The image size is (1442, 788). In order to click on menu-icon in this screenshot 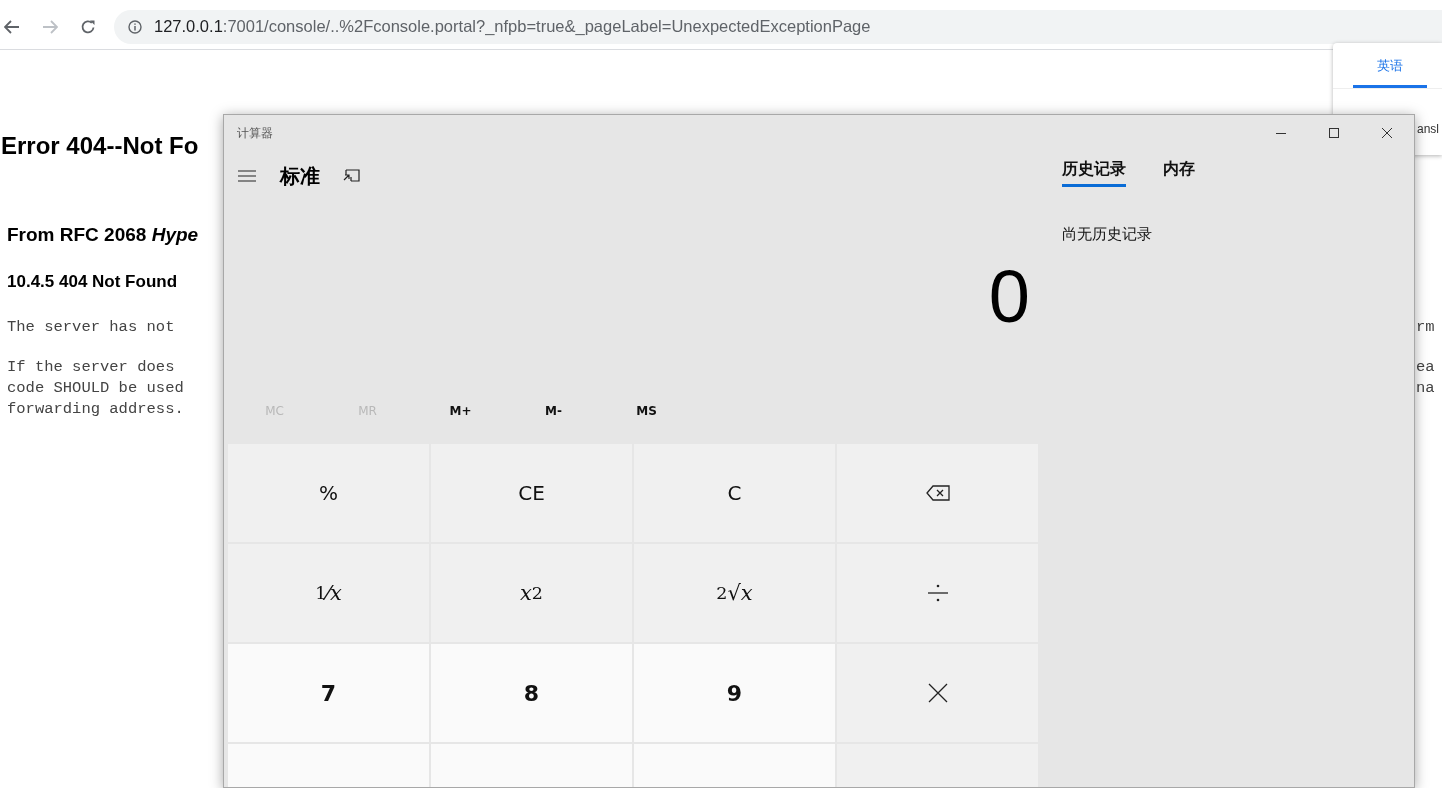, I will do `click(247, 176)`.